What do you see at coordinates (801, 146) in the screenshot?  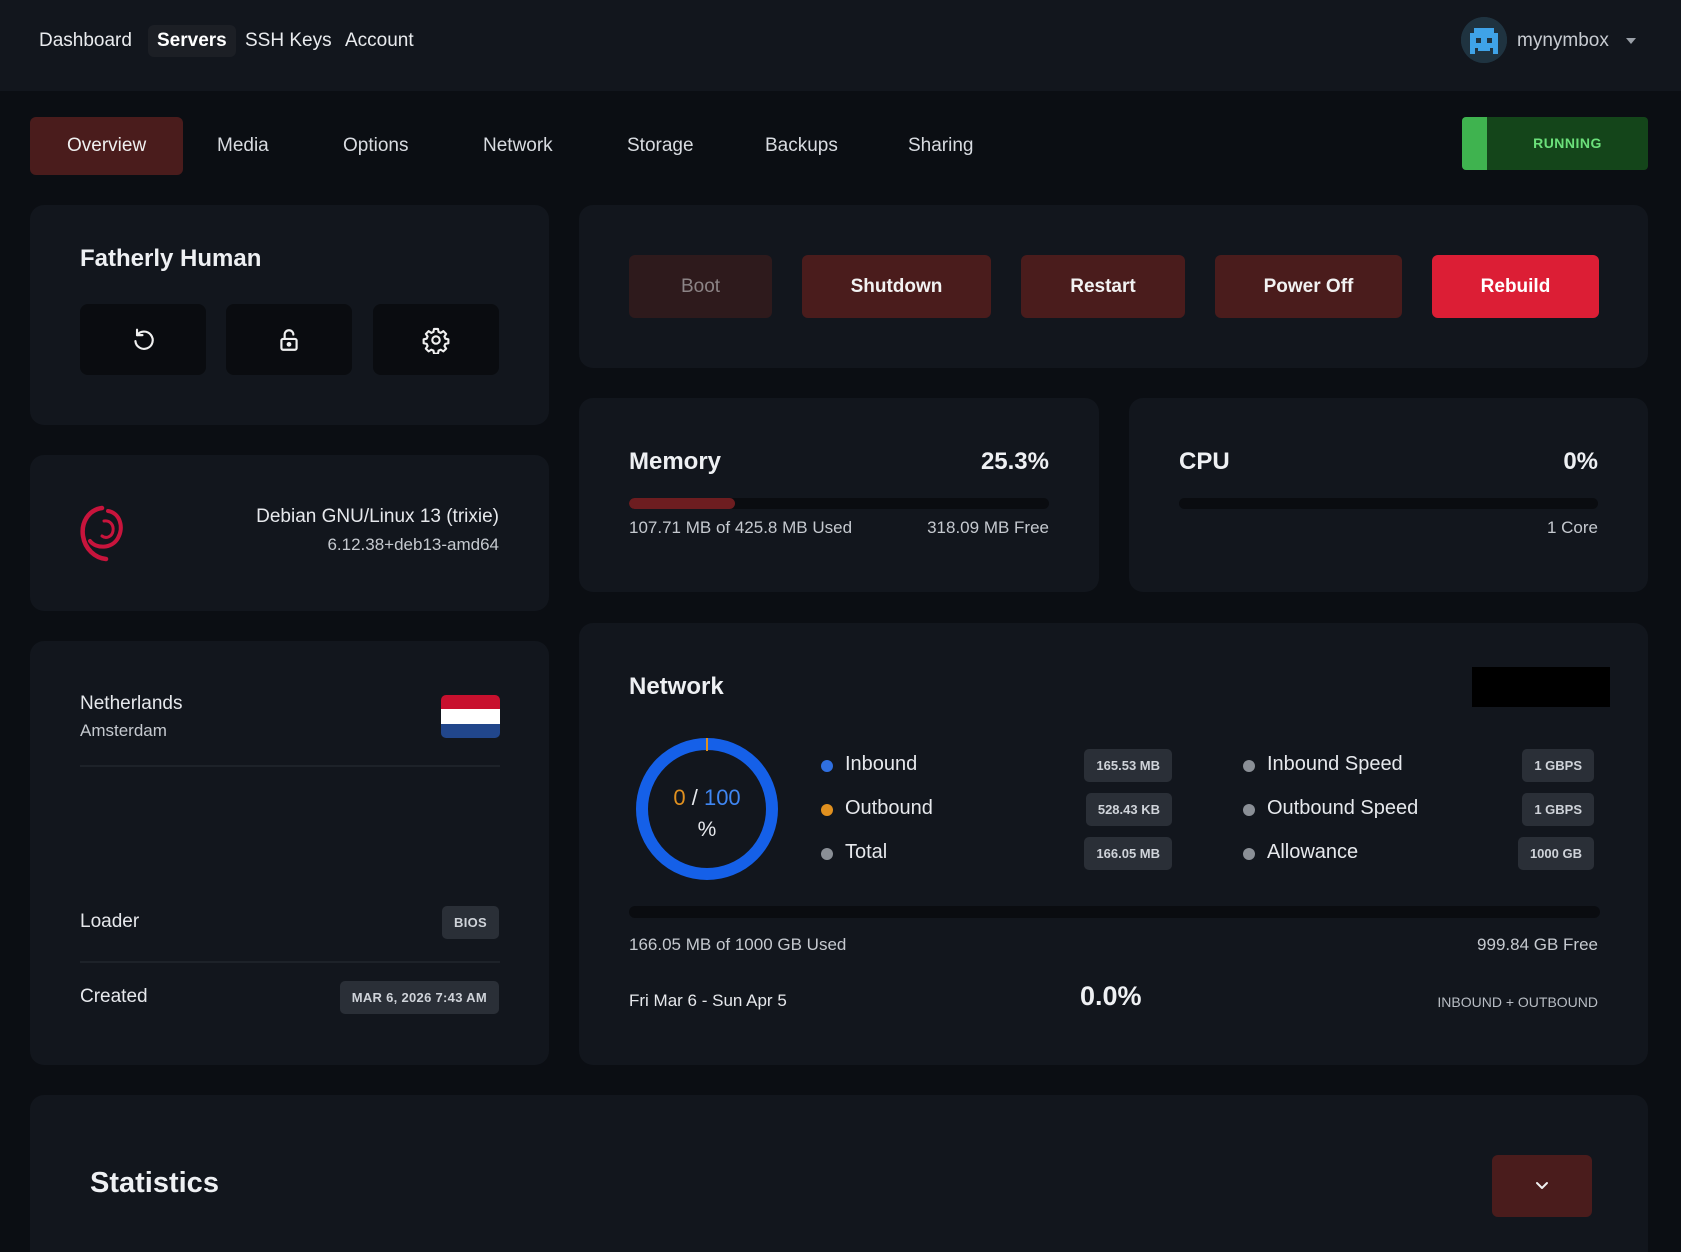 I see `tab-backups: Backups` at bounding box center [801, 146].